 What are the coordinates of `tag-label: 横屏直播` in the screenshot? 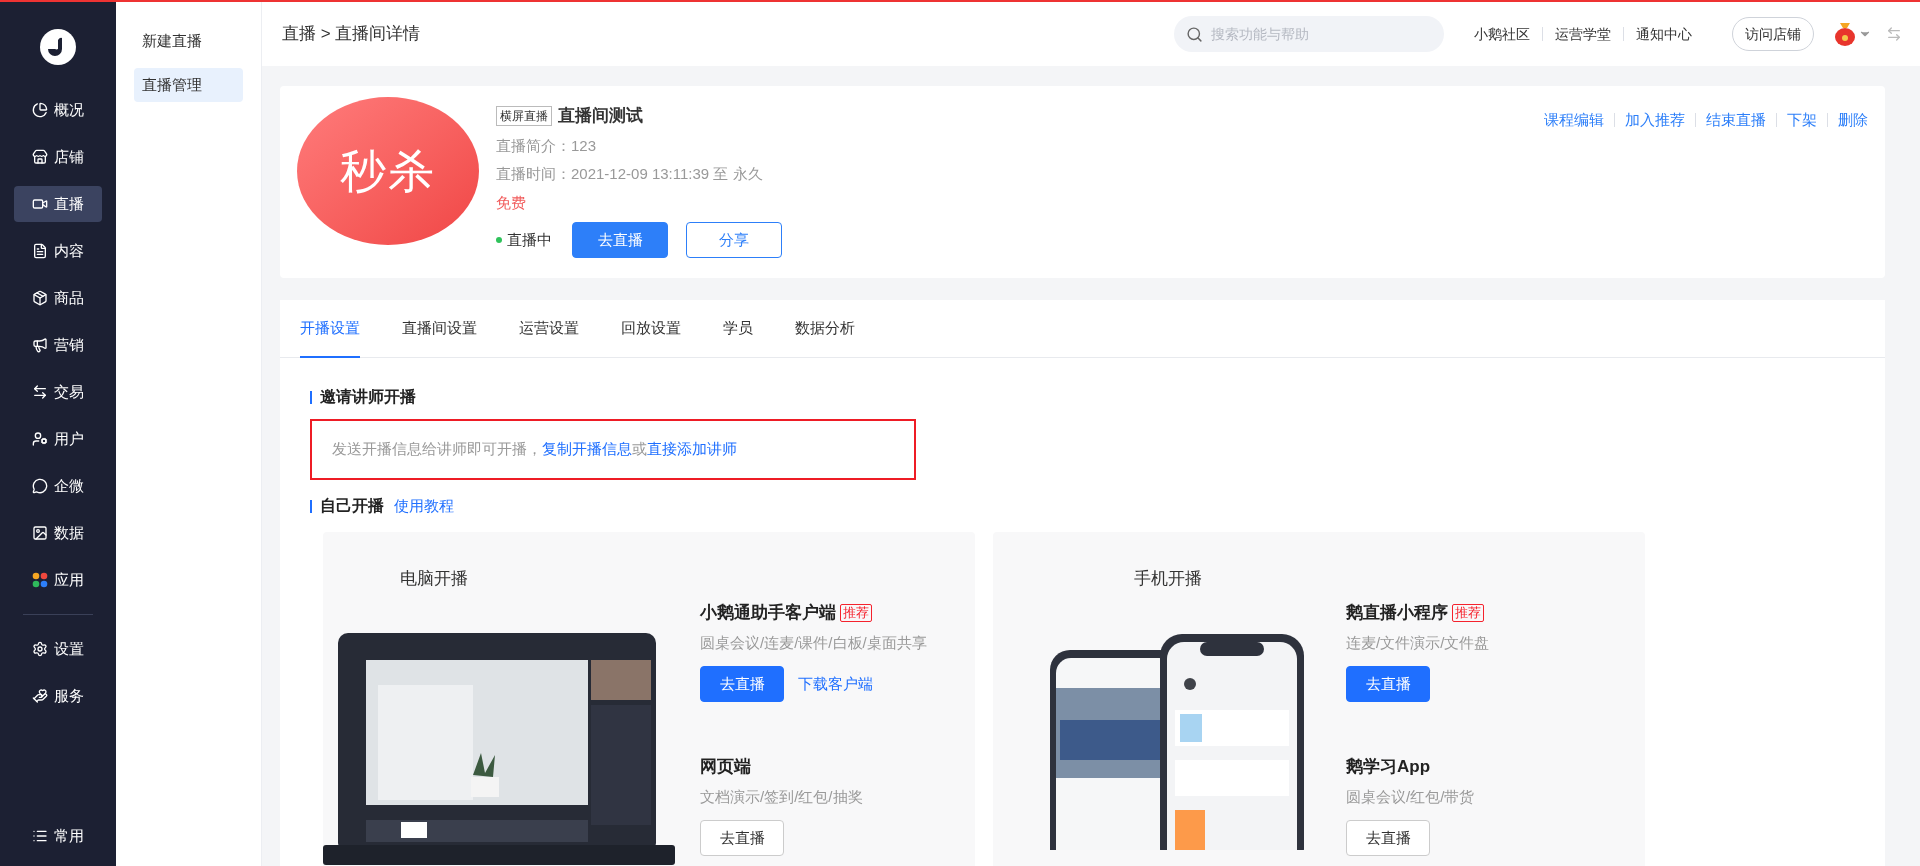 It's located at (524, 115).